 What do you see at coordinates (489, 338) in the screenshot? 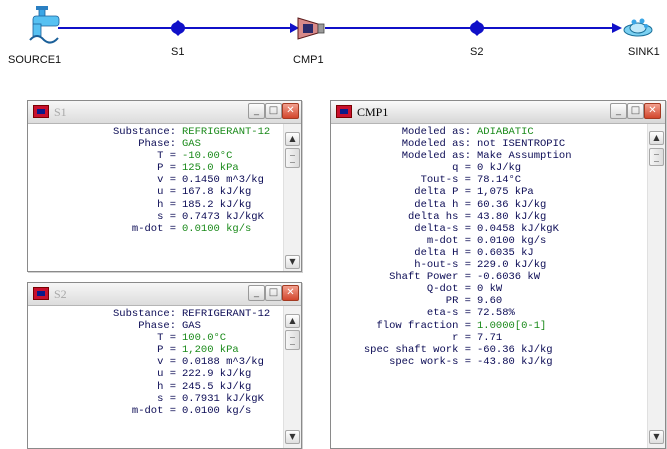
I see `property-value: 7.71` at bounding box center [489, 338].